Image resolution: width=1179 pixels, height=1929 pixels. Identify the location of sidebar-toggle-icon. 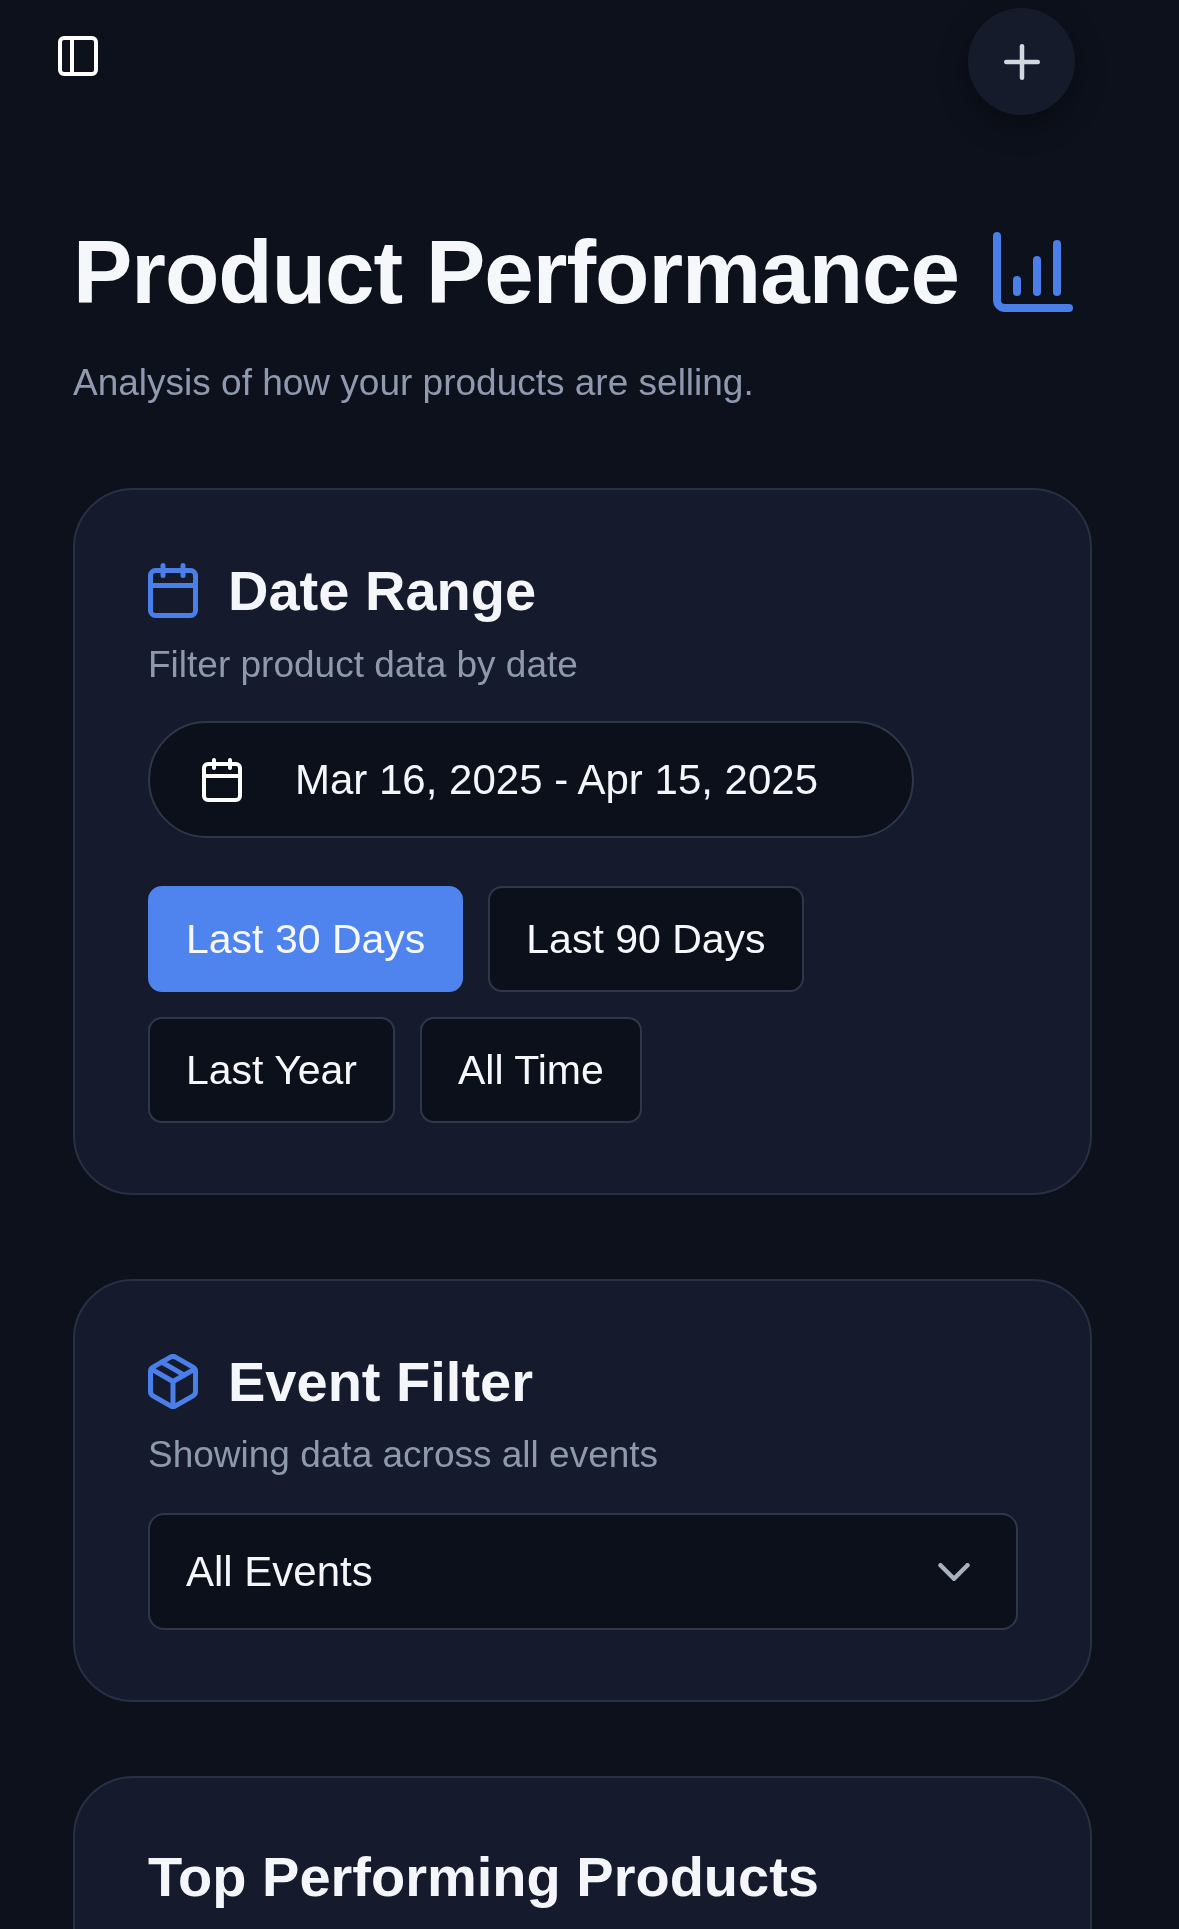
(78, 56).